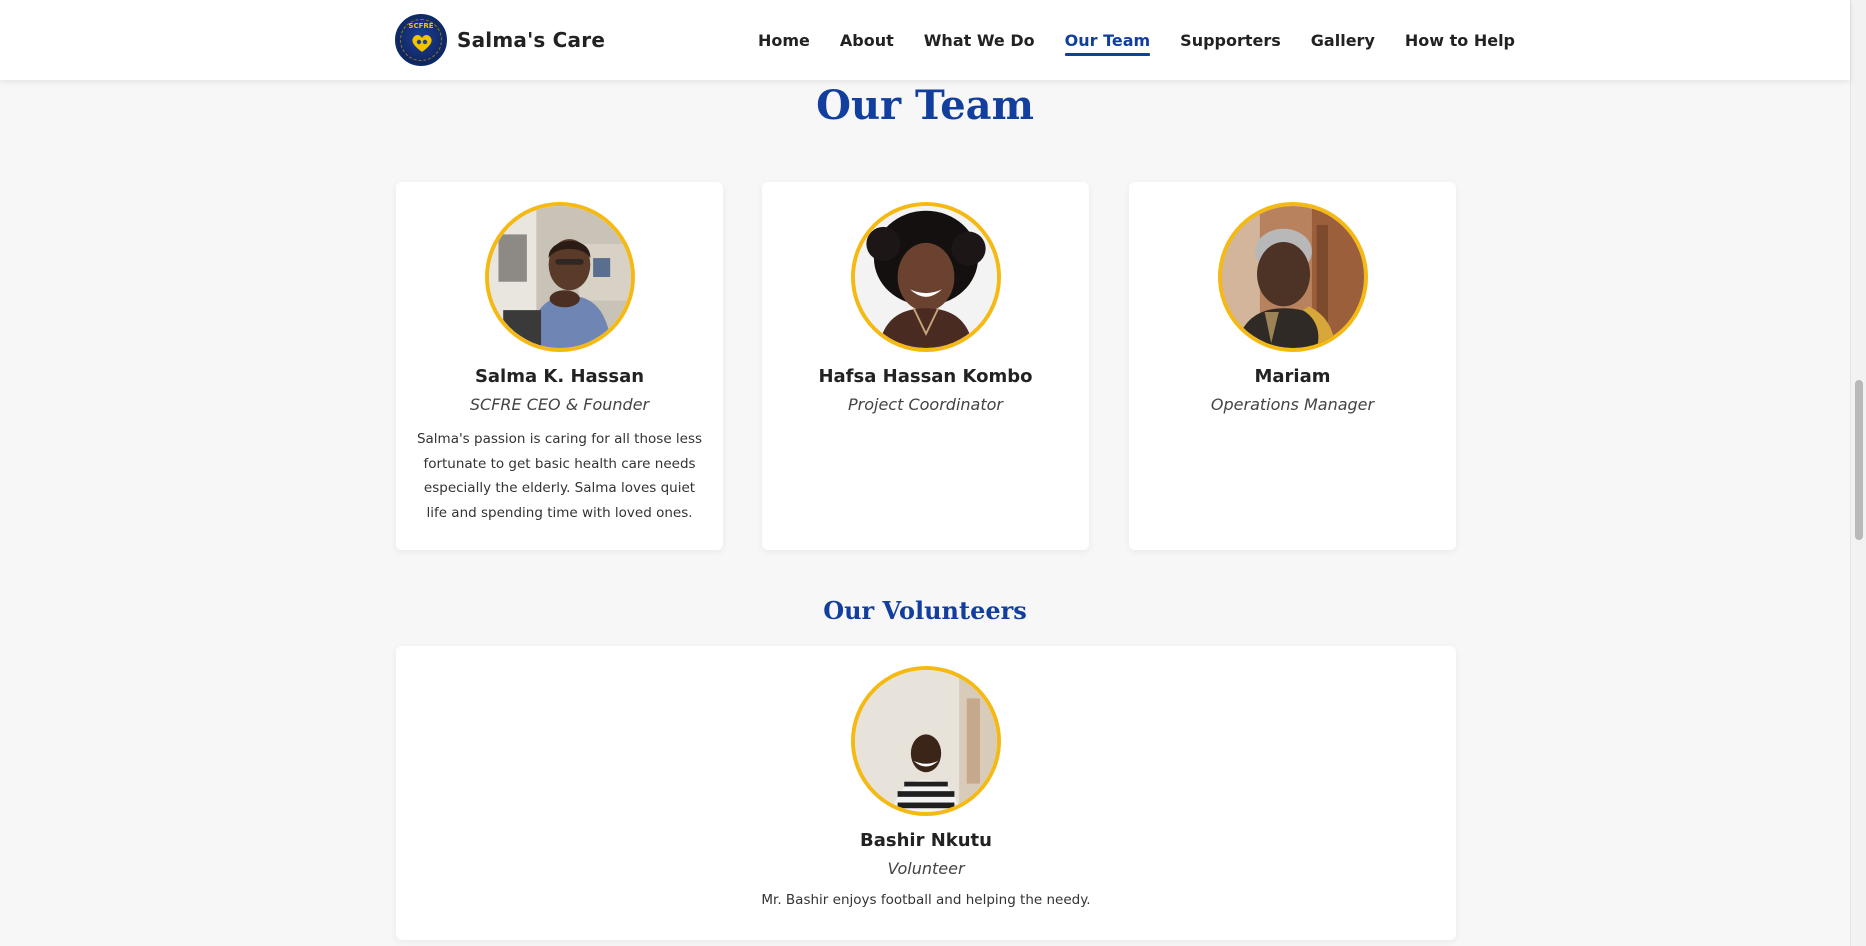  Describe the element at coordinates (926, 840) in the screenshot. I see `volunteer-name: Bashir Nkutu` at that location.